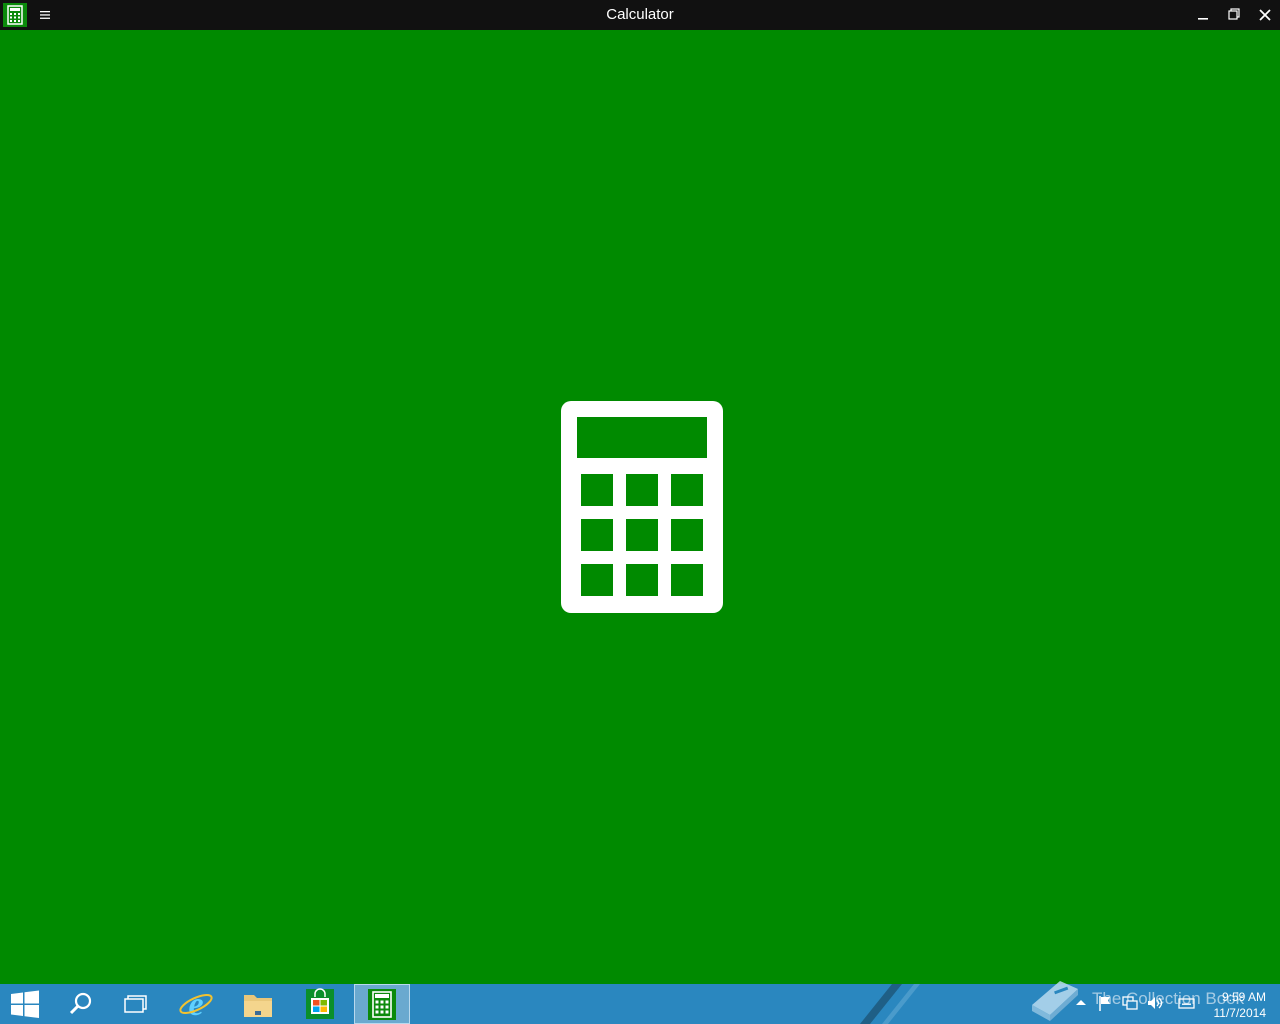 The width and height of the screenshot is (1280, 1024). I want to click on keyboard-icon, so click(1187, 1003).